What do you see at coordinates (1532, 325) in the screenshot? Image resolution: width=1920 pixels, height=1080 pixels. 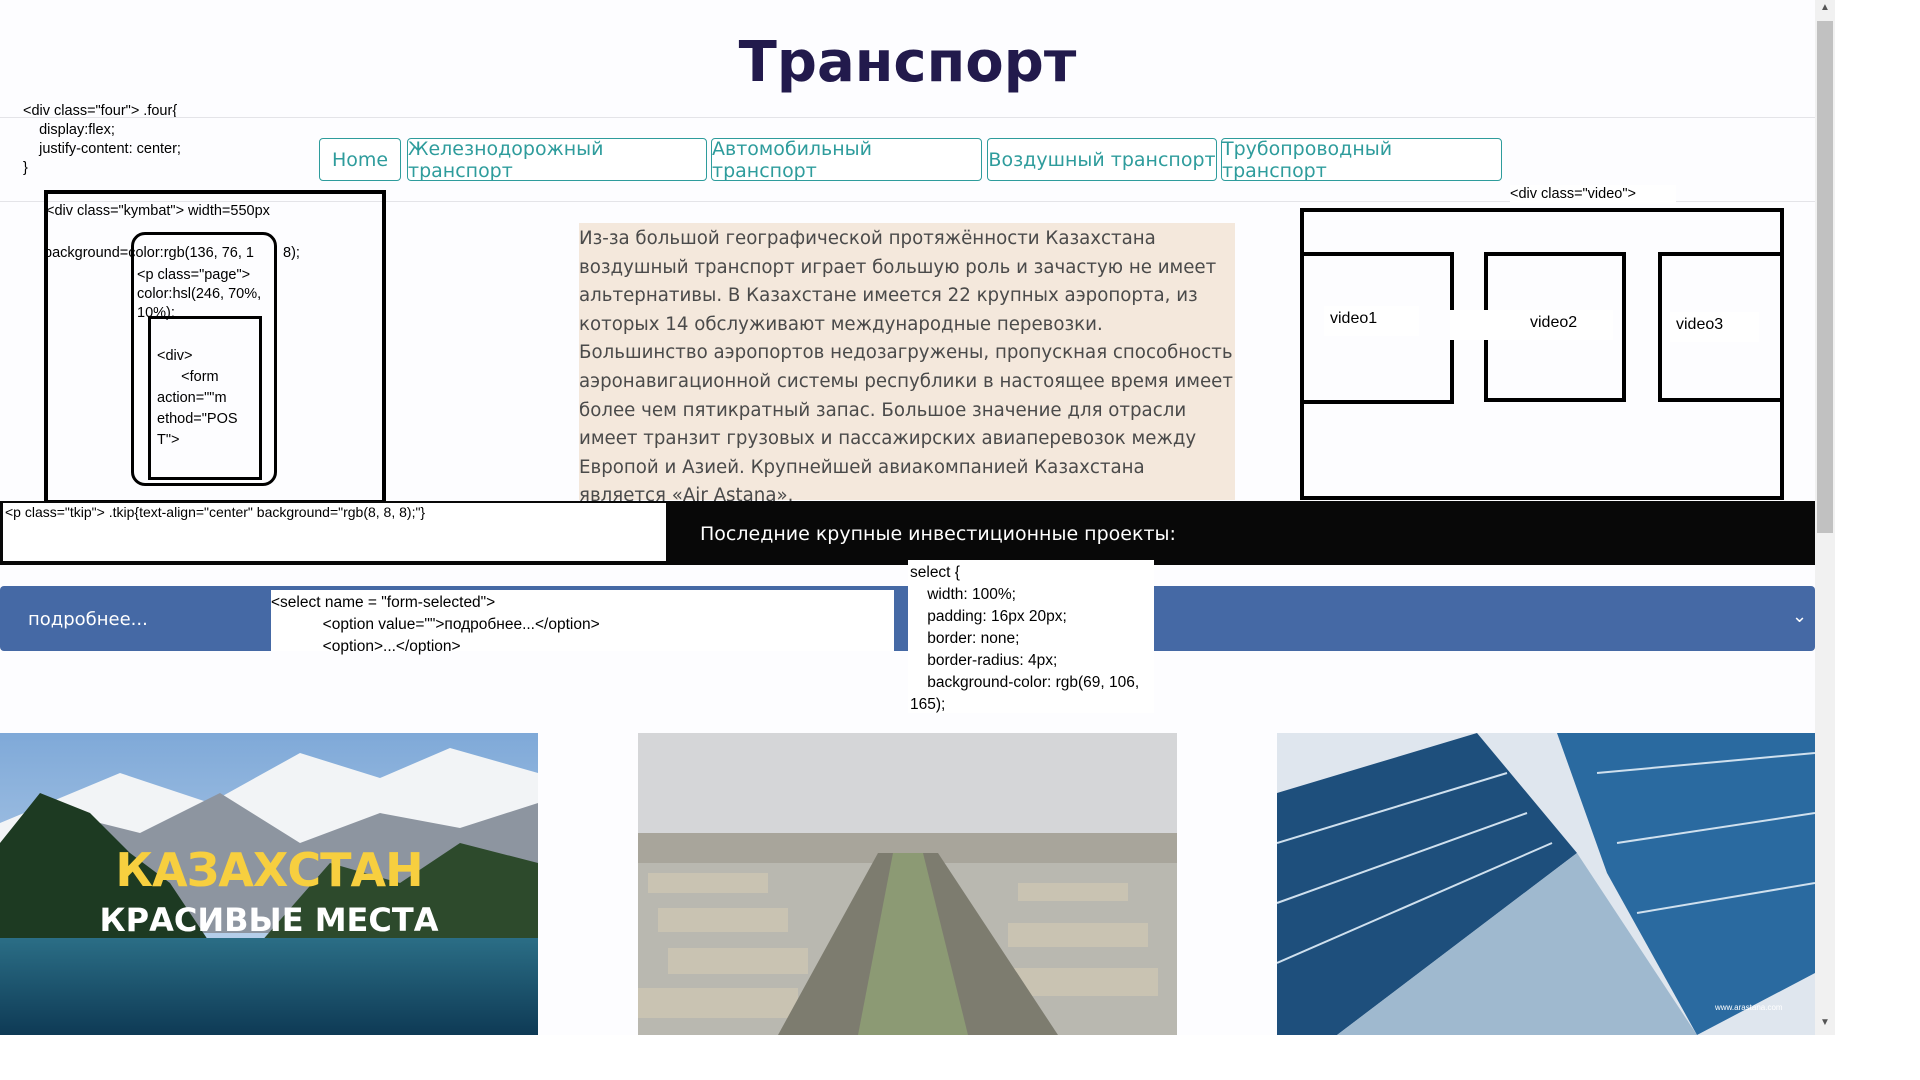 I see `video2-label: video2` at bounding box center [1532, 325].